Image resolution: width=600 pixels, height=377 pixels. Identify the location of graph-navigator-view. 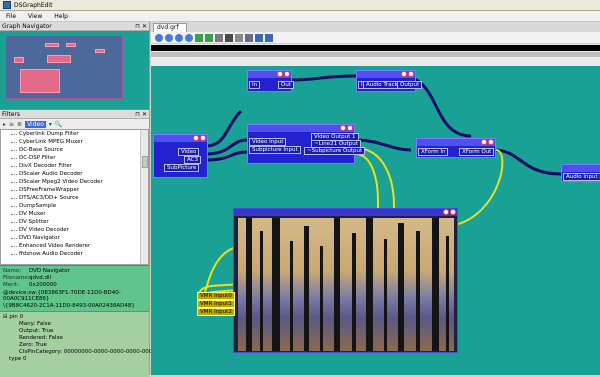
(74, 70).